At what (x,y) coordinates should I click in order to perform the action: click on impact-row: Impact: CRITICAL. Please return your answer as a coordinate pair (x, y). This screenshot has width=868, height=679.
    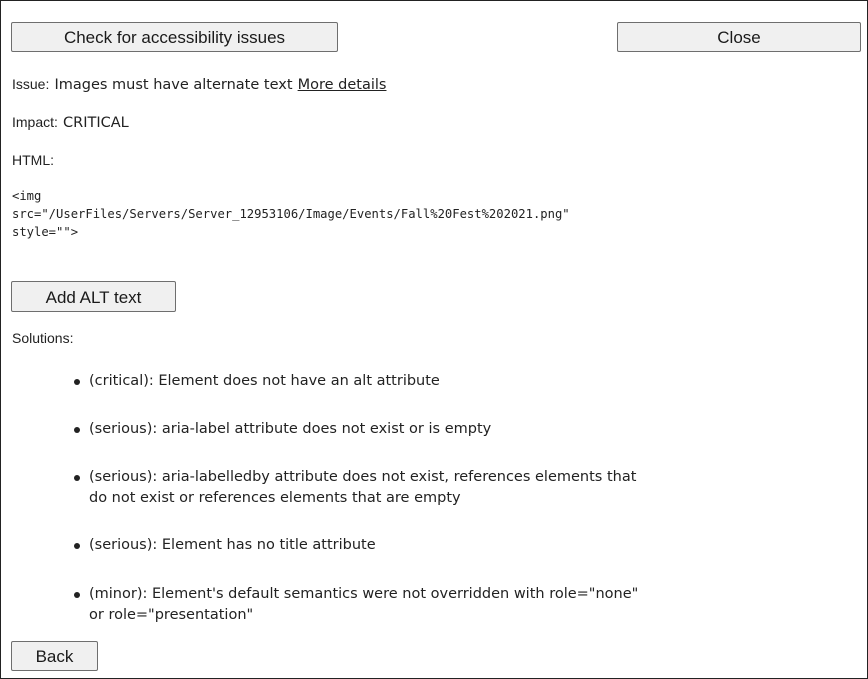
    Looking at the image, I should click on (70, 121).